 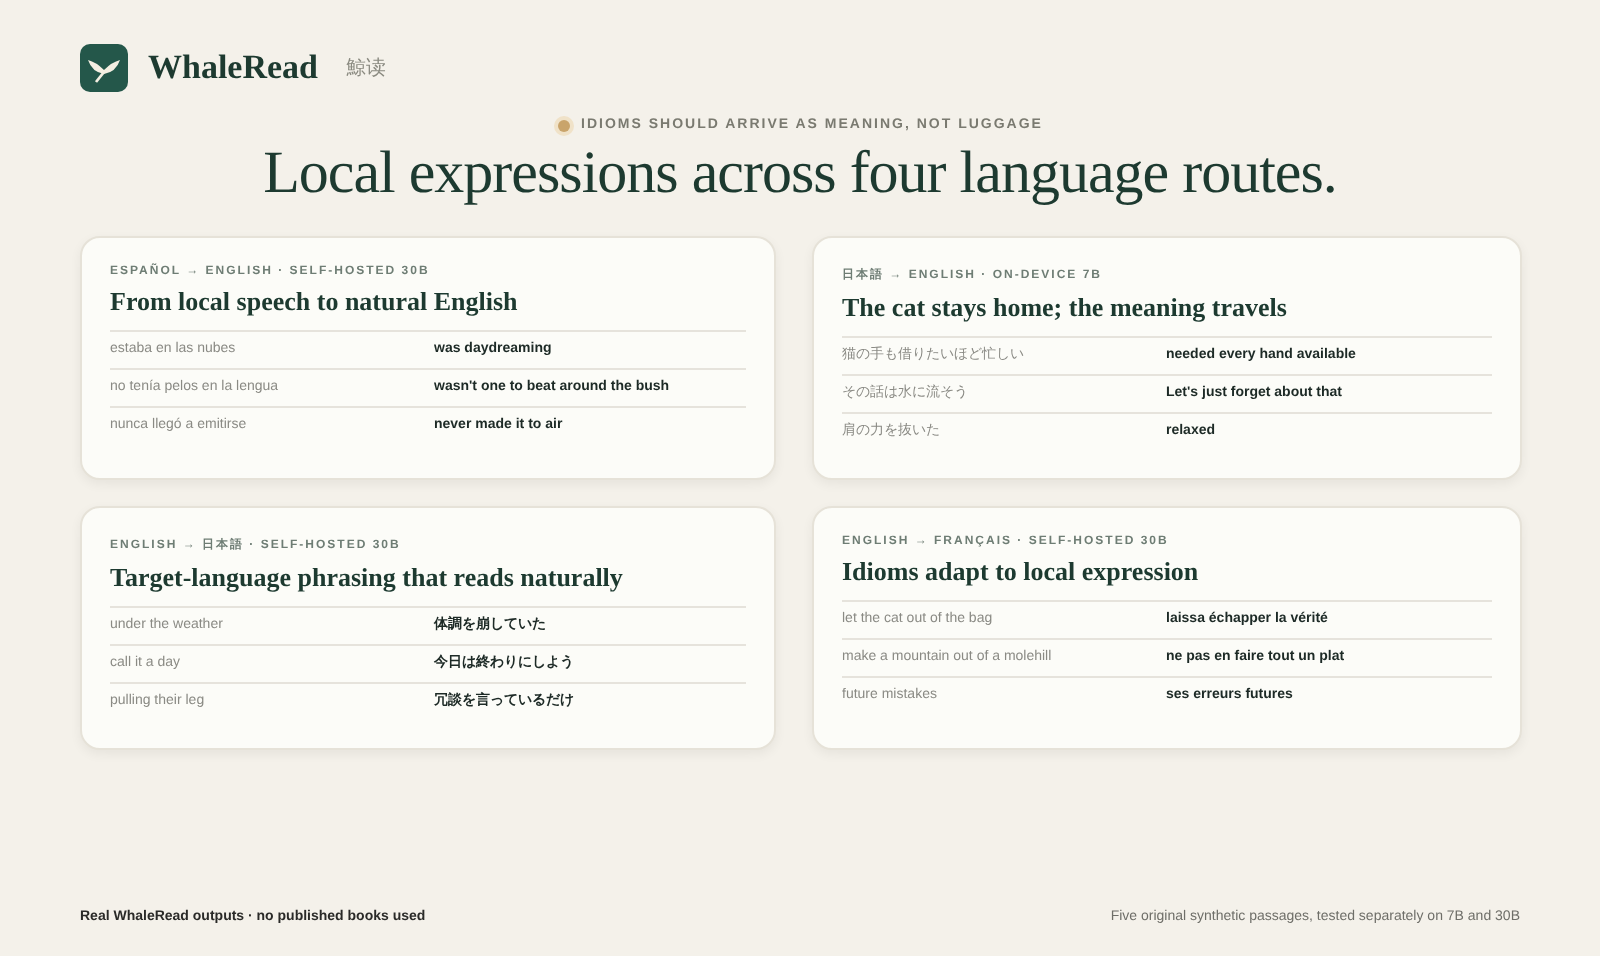 I want to click on card-title: Target-language phrasing that reads naturally, so click(x=367, y=578).